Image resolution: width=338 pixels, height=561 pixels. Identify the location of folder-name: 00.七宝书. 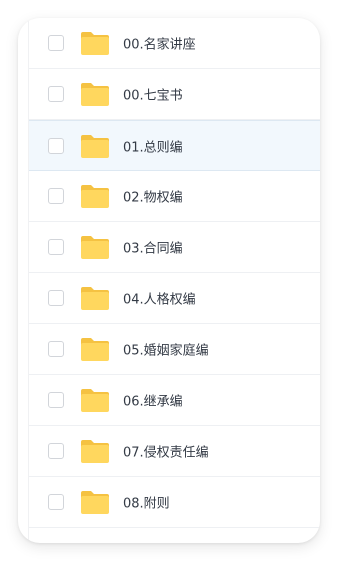
(153, 94).